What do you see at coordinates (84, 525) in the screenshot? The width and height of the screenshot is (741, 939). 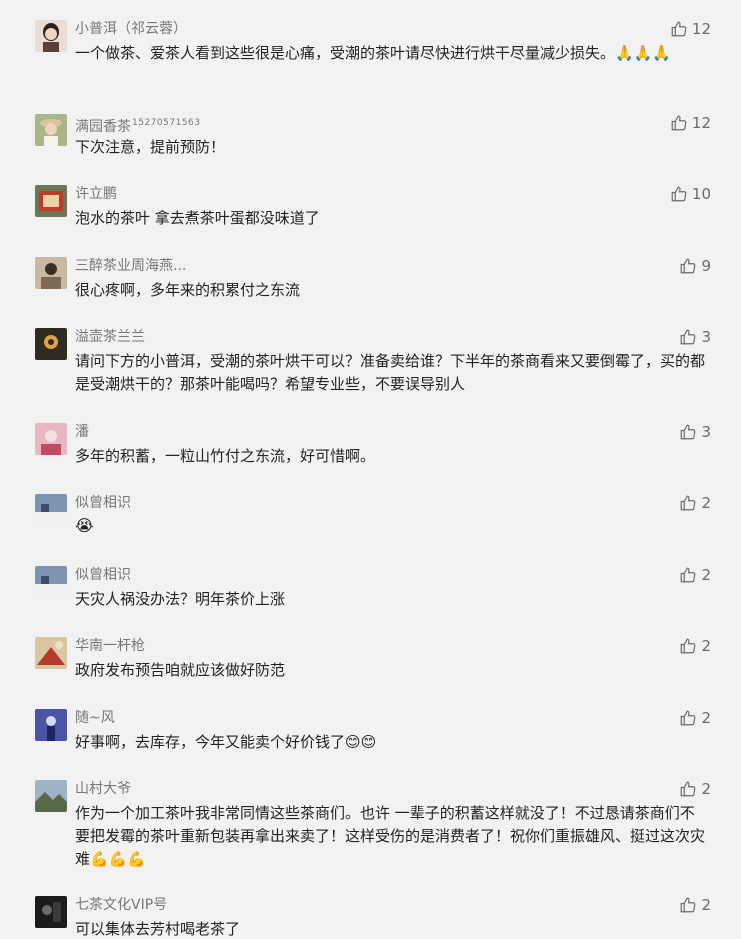 I see `comment-text: 😭` at bounding box center [84, 525].